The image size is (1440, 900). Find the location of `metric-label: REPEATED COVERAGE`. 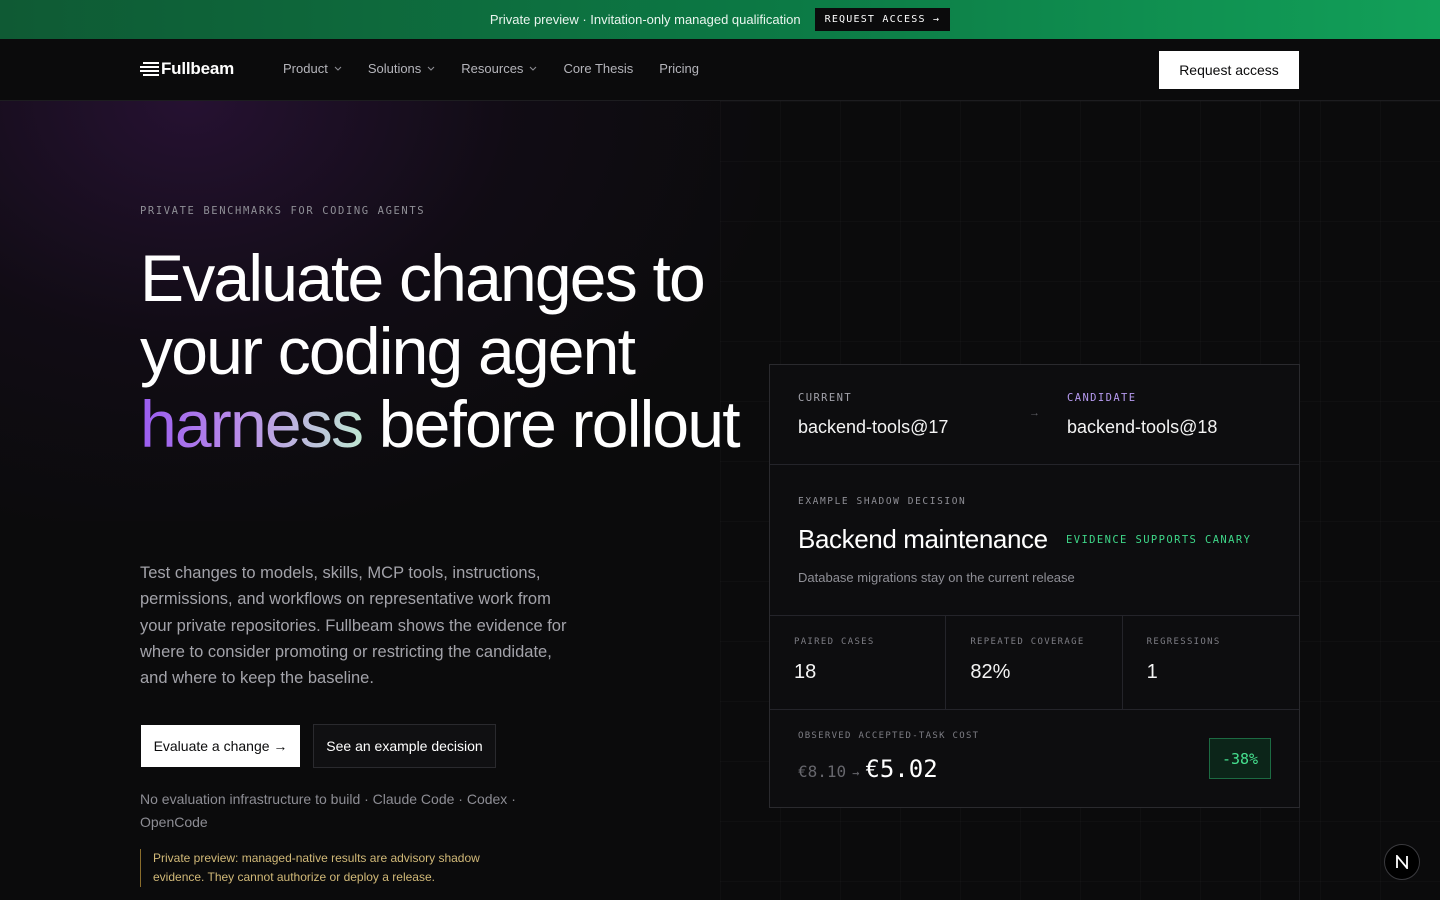

metric-label: REPEATED COVERAGE is located at coordinates (1027, 642).